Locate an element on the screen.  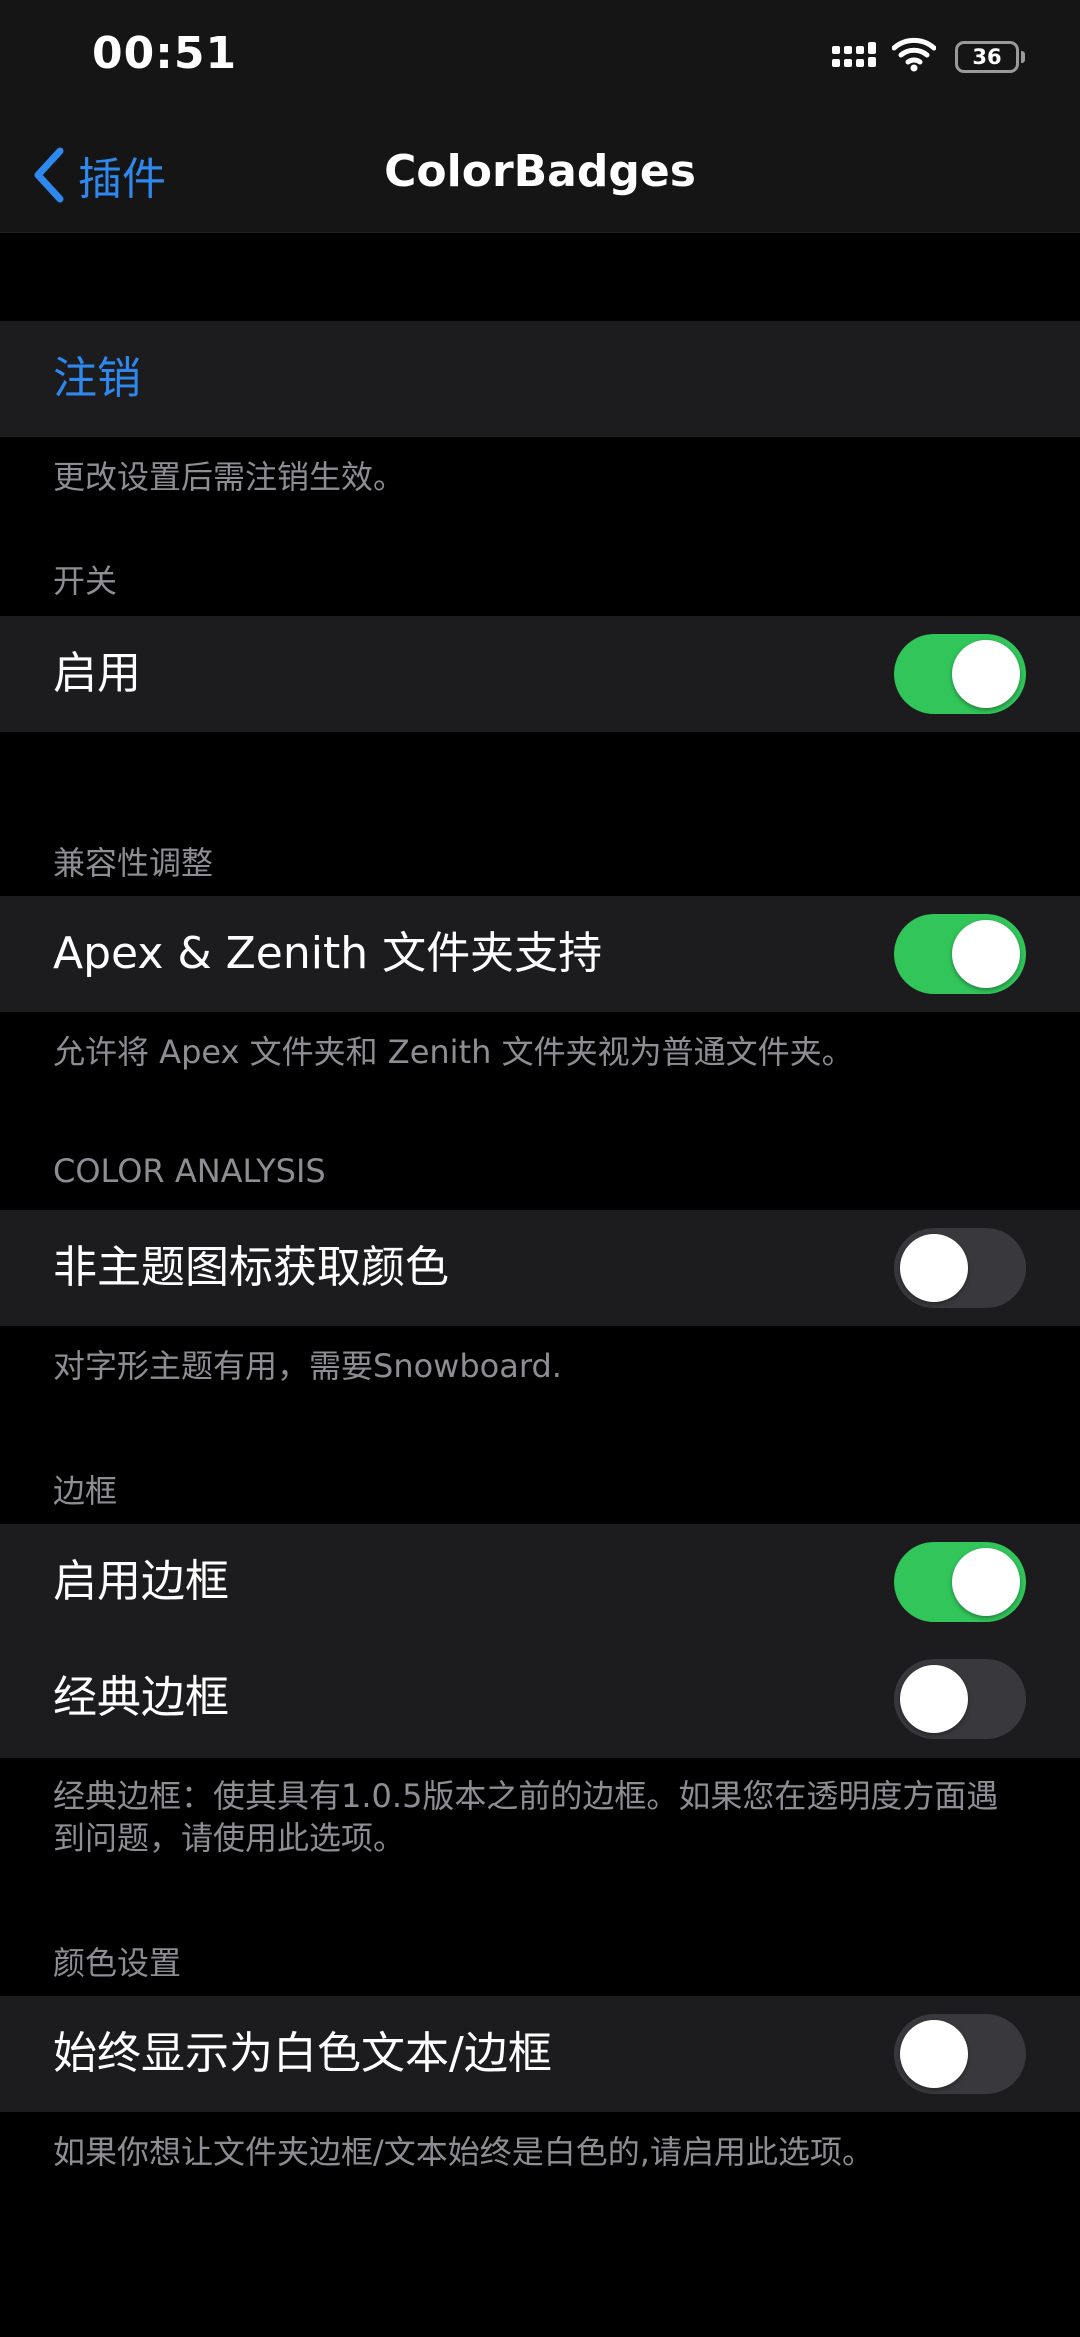
respring-footer: 更改设置后需注销生效。 is located at coordinates (229, 477).